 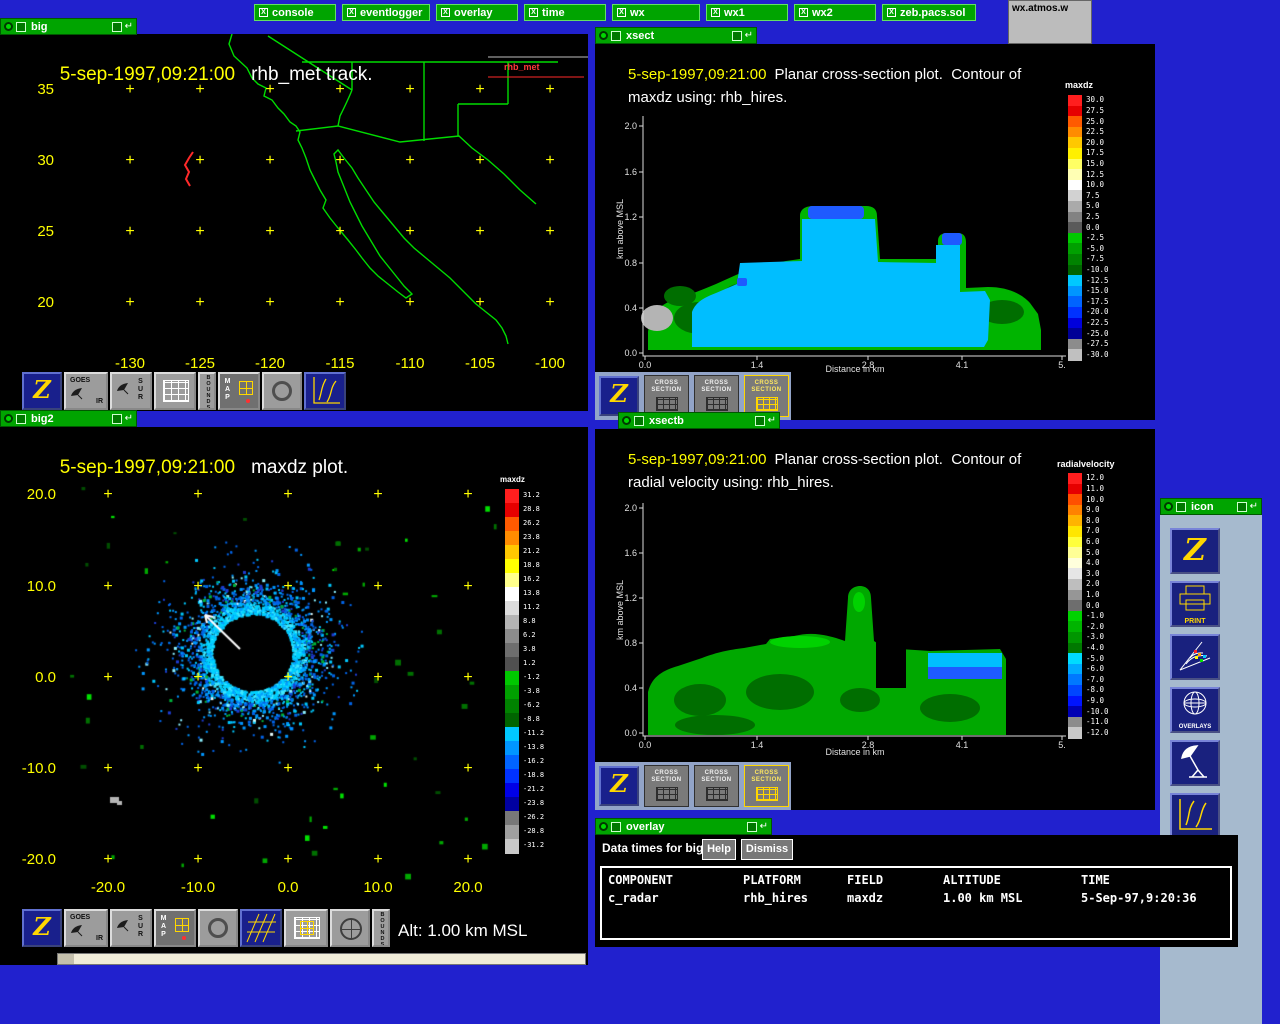 I want to click on dismiss-button: Dismiss, so click(x=767, y=849).